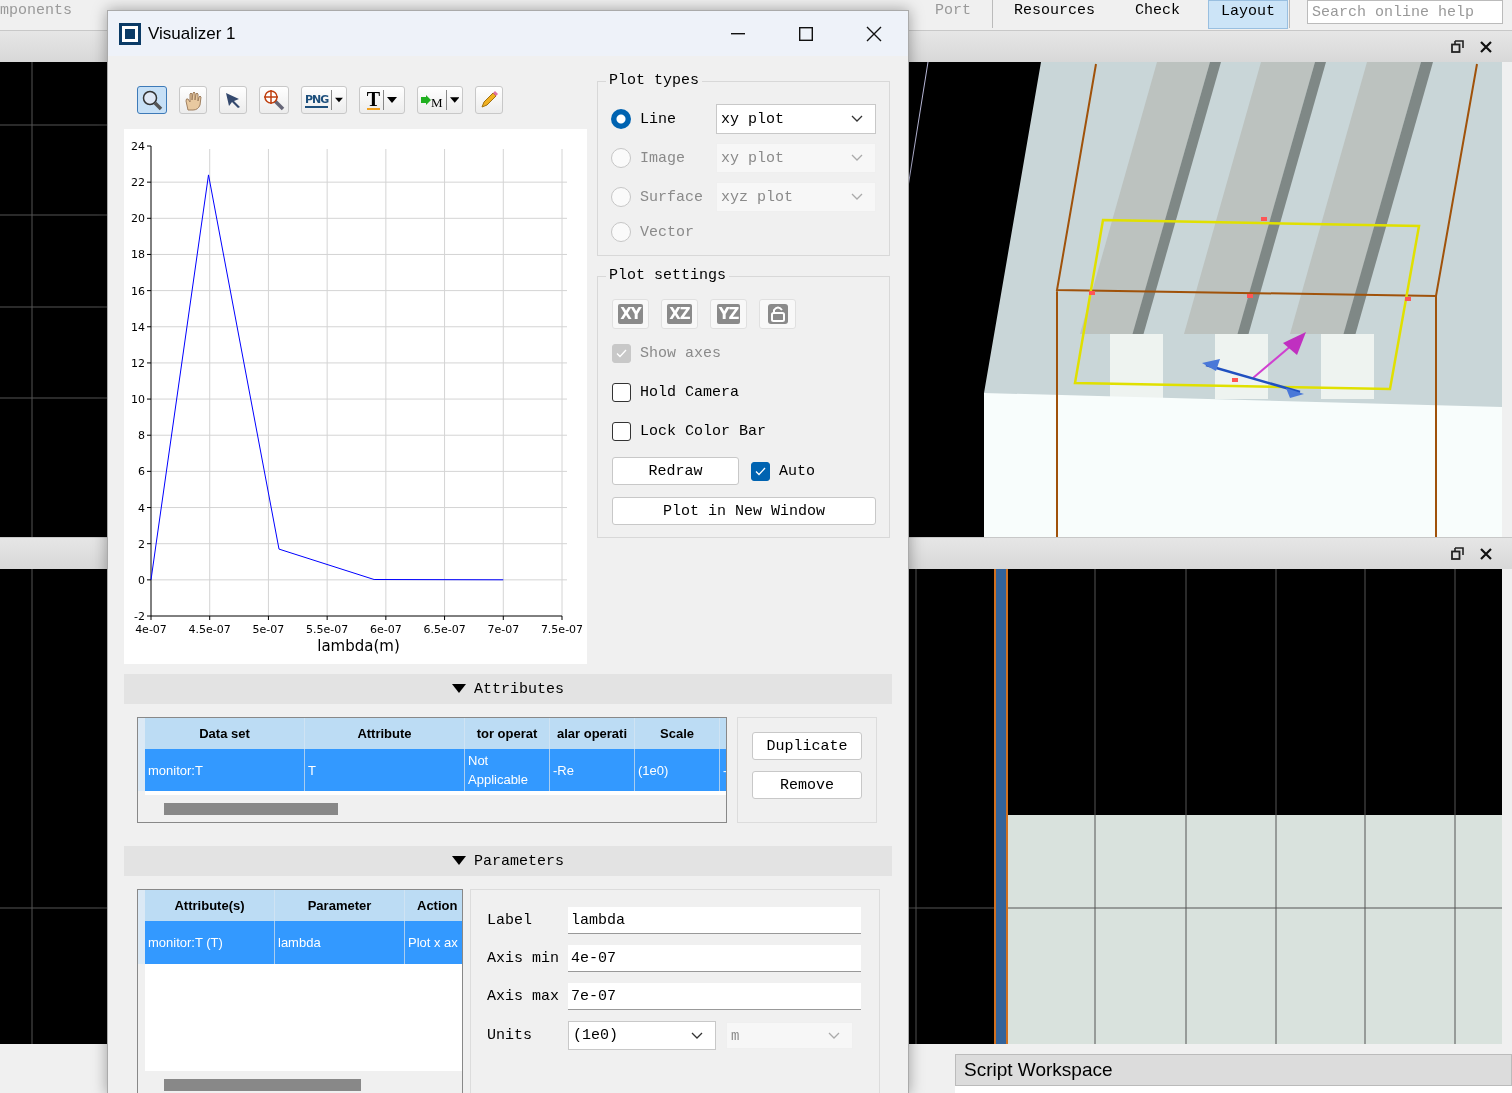  I want to click on window-icon, so click(130, 33).